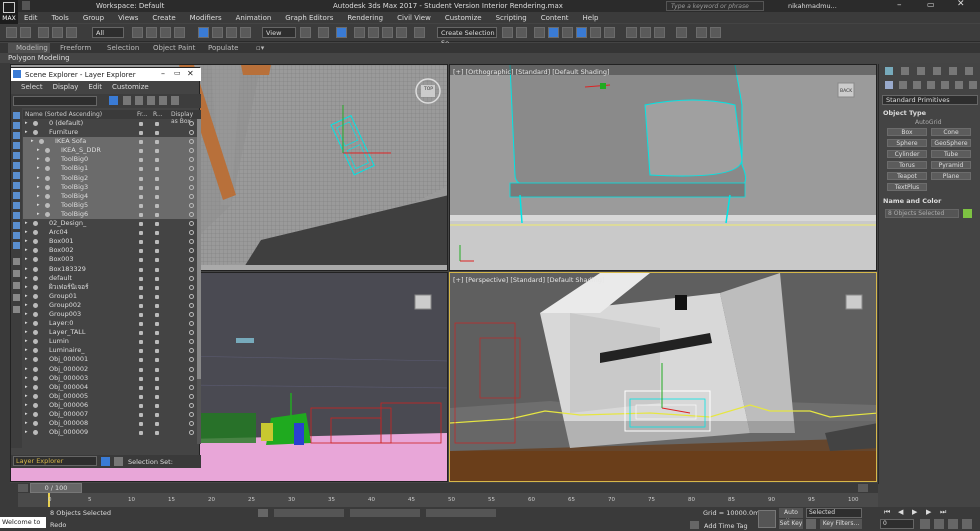  What do you see at coordinates (163, 18) in the screenshot?
I see `menu-create: Create` at bounding box center [163, 18].